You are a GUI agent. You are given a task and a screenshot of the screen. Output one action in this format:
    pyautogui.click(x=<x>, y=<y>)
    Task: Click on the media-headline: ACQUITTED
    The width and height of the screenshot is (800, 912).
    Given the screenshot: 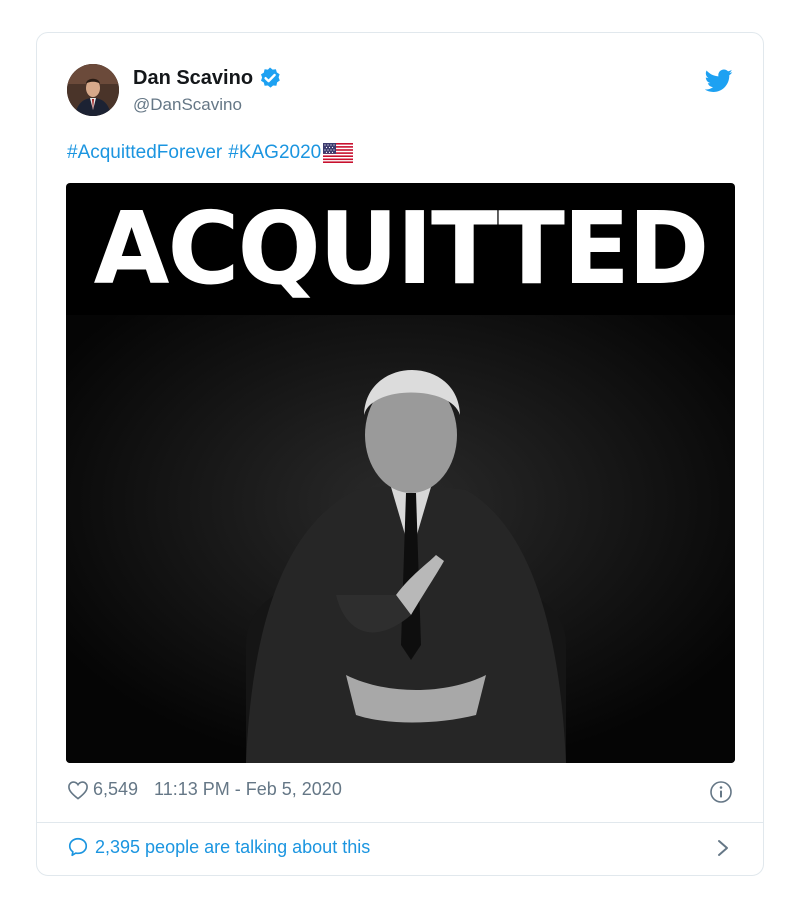 What is the action you would take?
    pyautogui.click(x=401, y=248)
    